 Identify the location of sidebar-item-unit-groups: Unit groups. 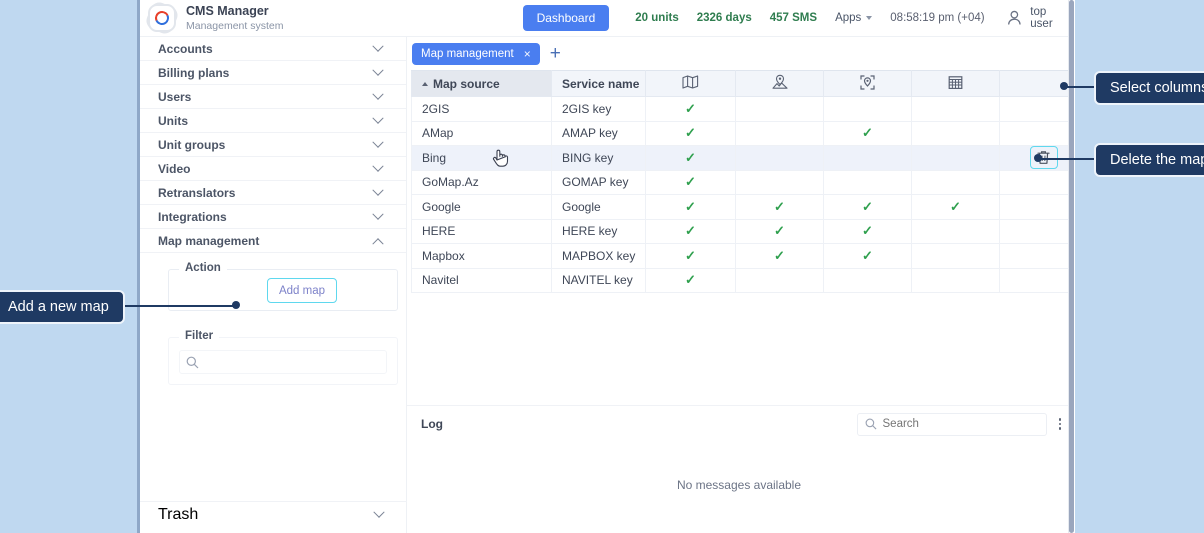
(273, 145).